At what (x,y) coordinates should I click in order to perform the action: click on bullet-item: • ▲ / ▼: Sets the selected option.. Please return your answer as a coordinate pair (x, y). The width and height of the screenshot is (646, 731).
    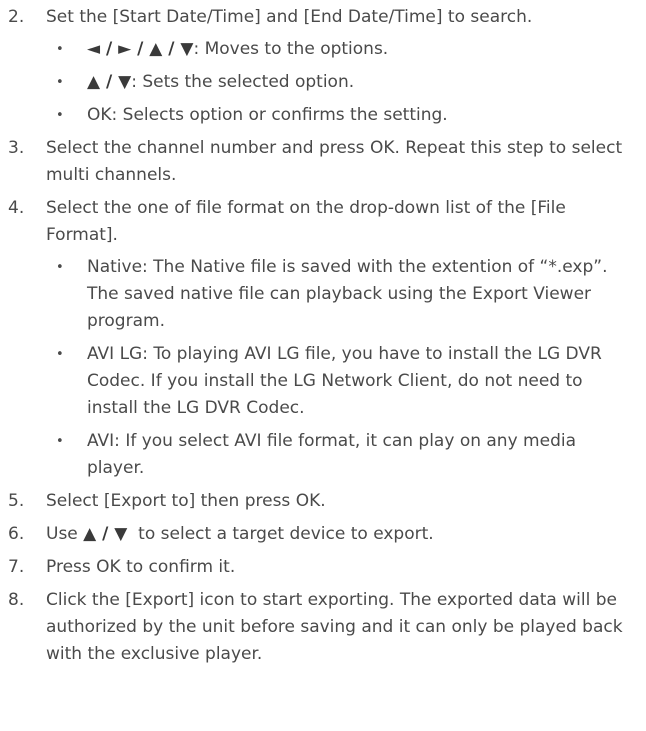
    Looking at the image, I should click on (341, 82).